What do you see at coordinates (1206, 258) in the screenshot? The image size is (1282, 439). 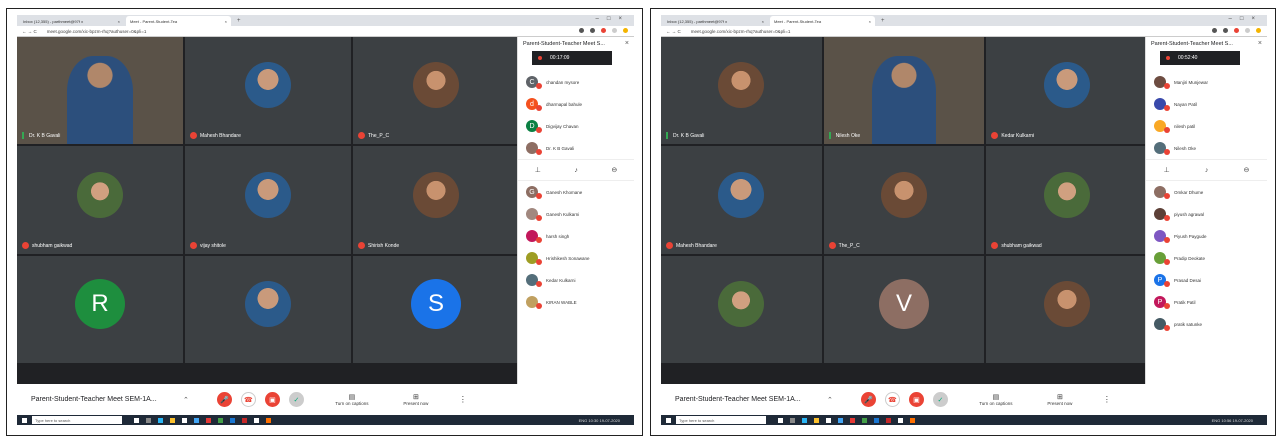 I see `participant-row: Pradip Deokate` at bounding box center [1206, 258].